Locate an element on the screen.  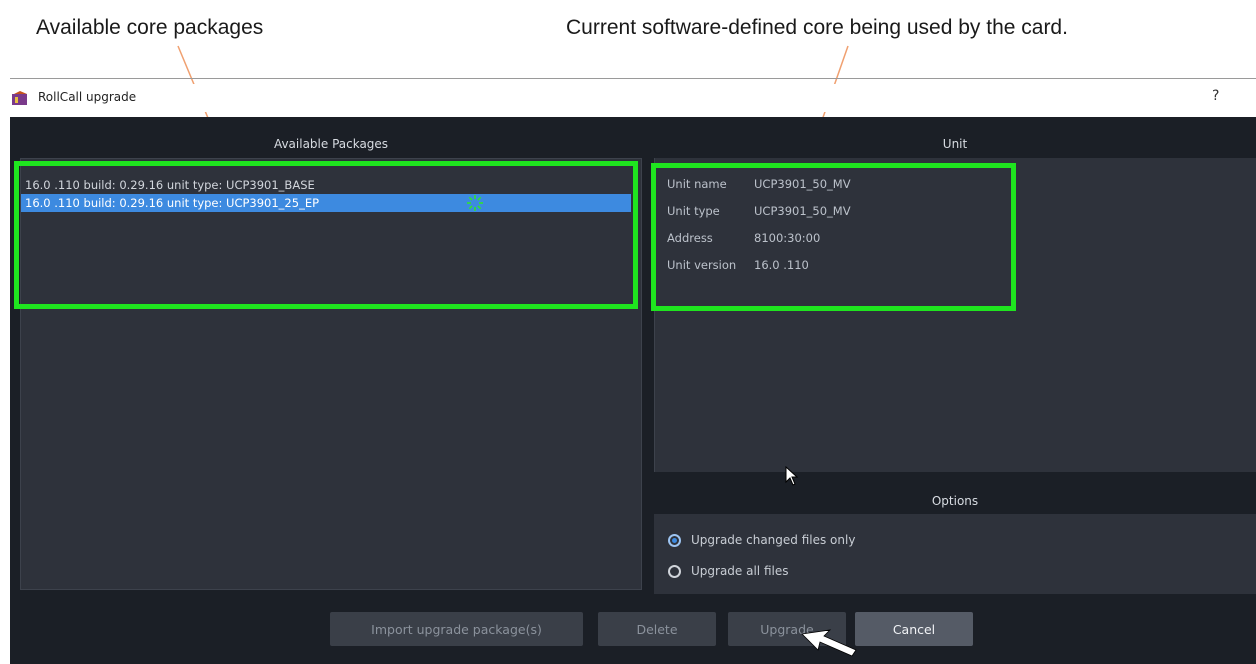
import-package-button: Import upgrade package(s) is located at coordinates (456, 629).